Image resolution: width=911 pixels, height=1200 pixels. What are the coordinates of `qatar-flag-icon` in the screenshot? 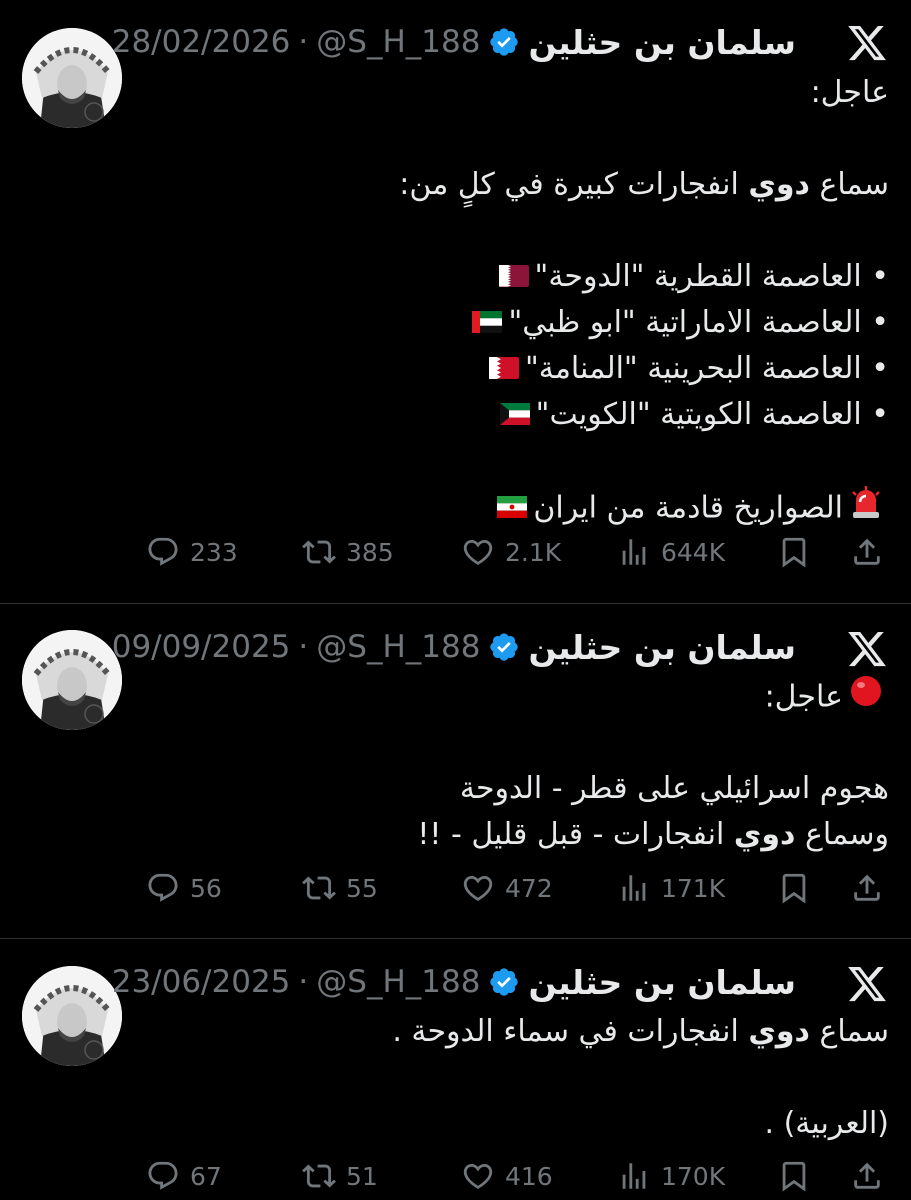 It's located at (513, 278).